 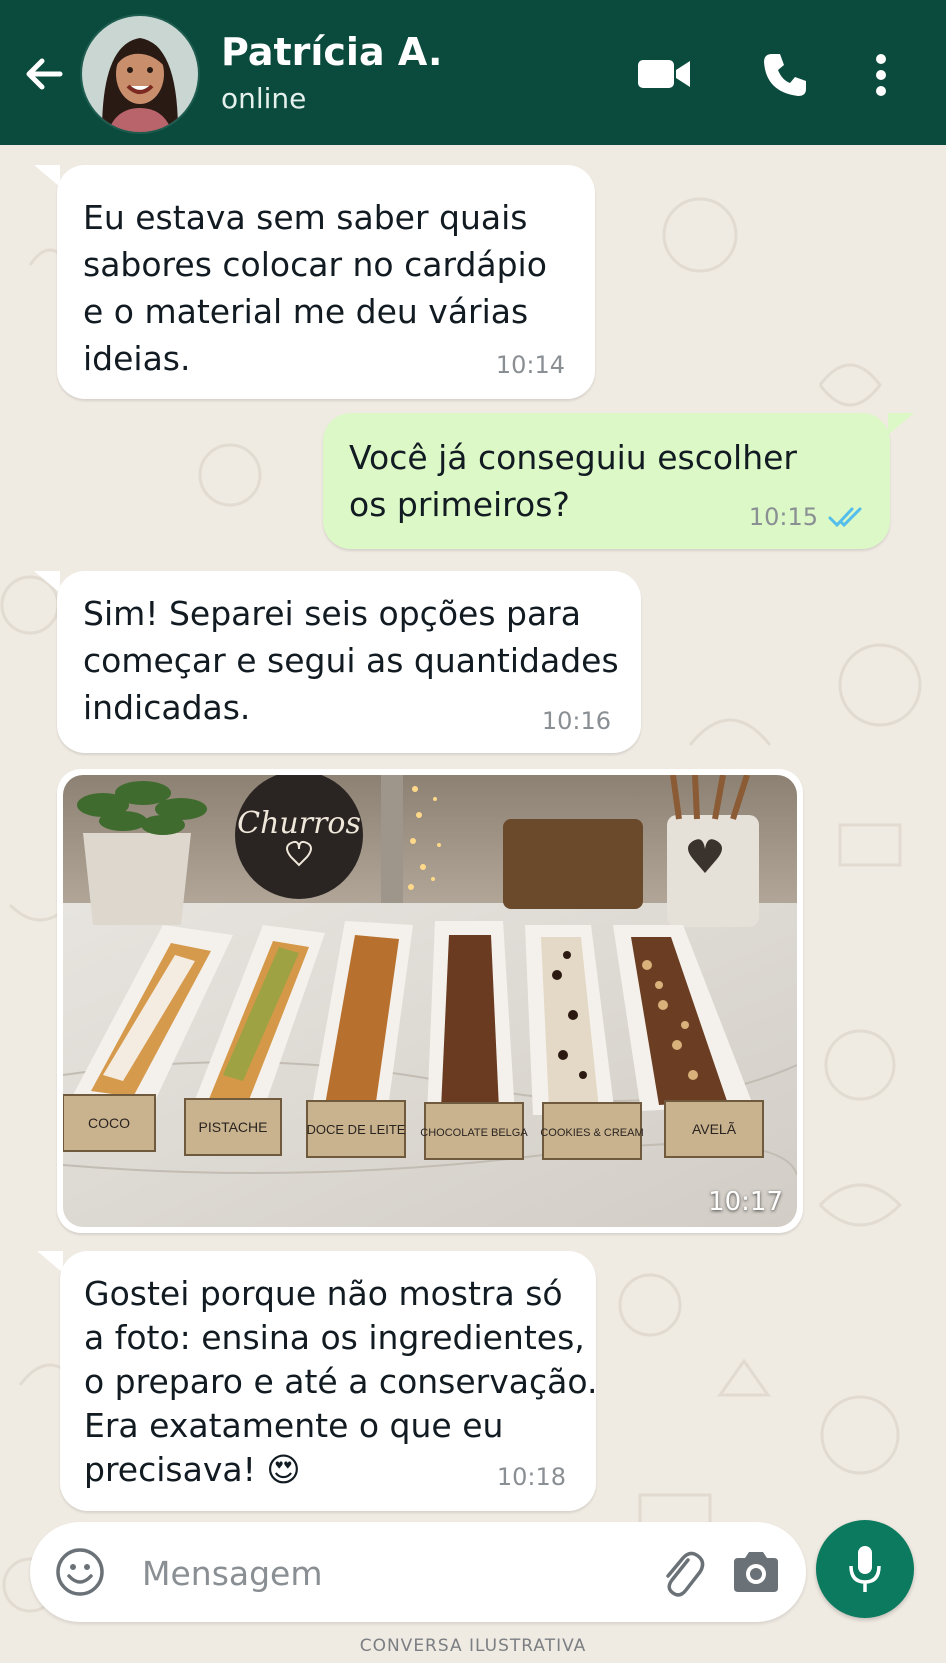 What do you see at coordinates (323, 1293) in the screenshot?
I see `message-text-line: Gostei porque não mostra só` at bounding box center [323, 1293].